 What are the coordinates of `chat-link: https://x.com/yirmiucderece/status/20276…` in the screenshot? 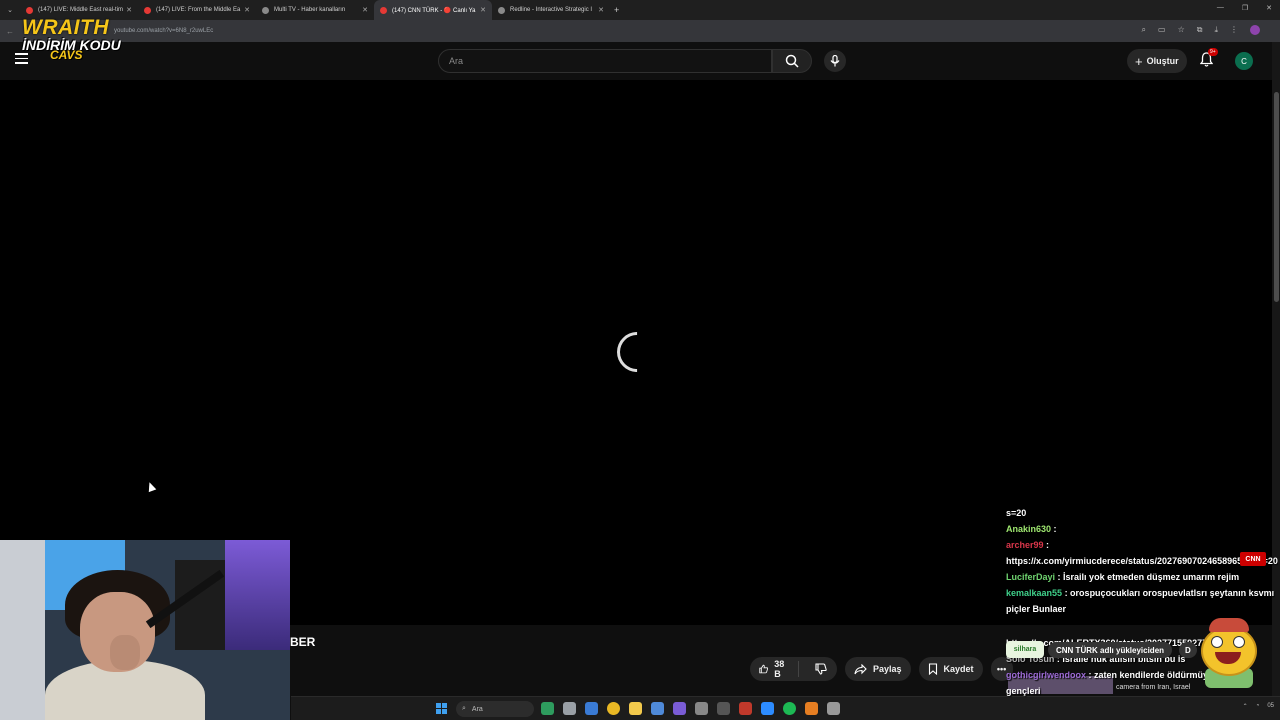 It's located at (1142, 561).